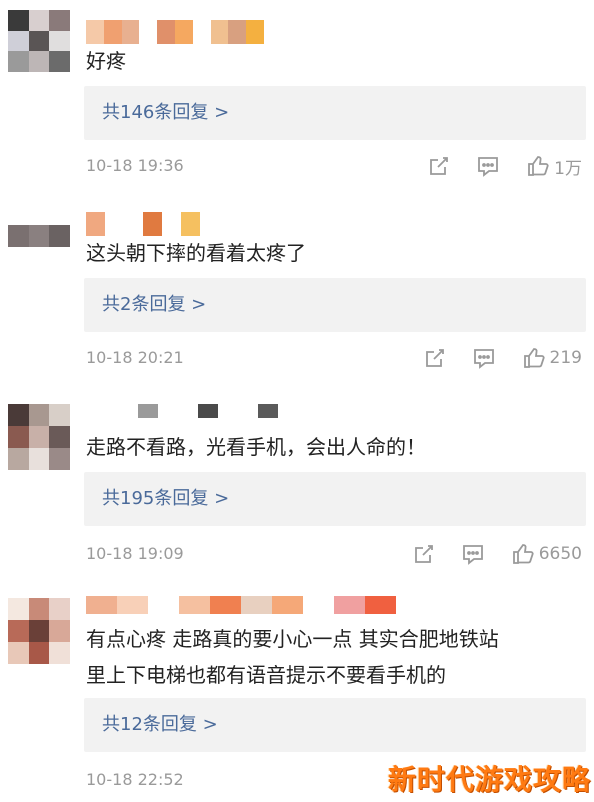  Describe the element at coordinates (546, 554) in the screenshot. I see `like-button: 6650` at that location.